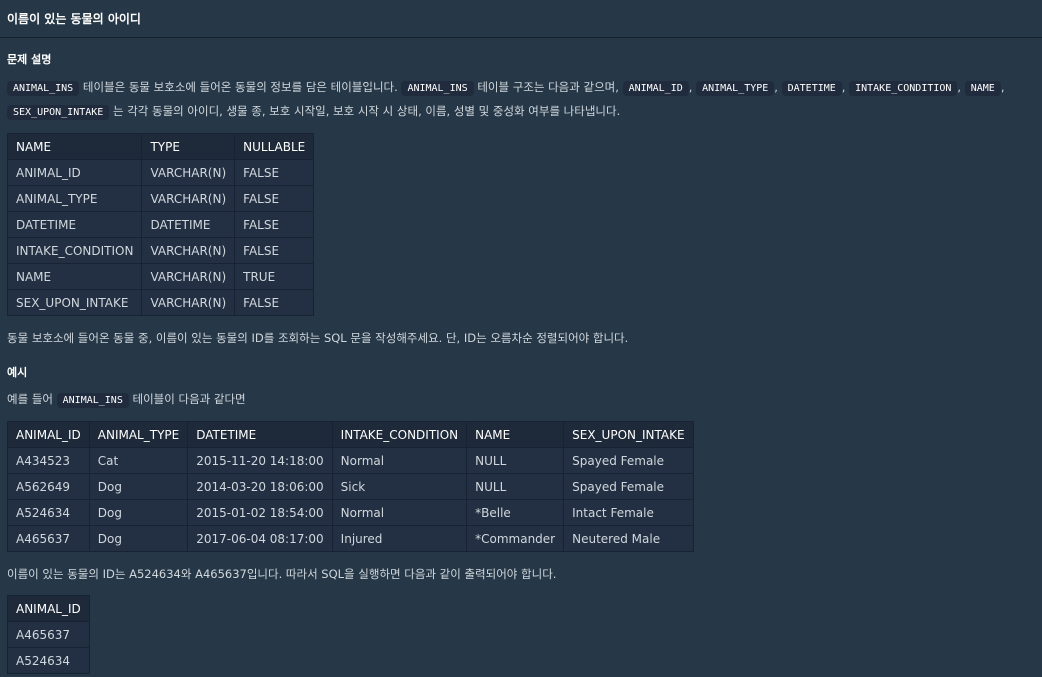  What do you see at coordinates (29, 59) in the screenshot?
I see `description-heading: 문제 설명` at bounding box center [29, 59].